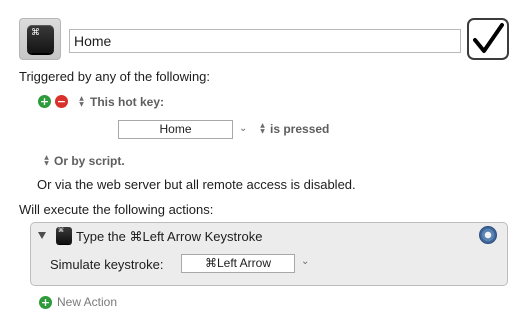 Image resolution: width=529 pixels, height=320 pixels. I want to click on command-symbol: ⌘, so click(35, 33).